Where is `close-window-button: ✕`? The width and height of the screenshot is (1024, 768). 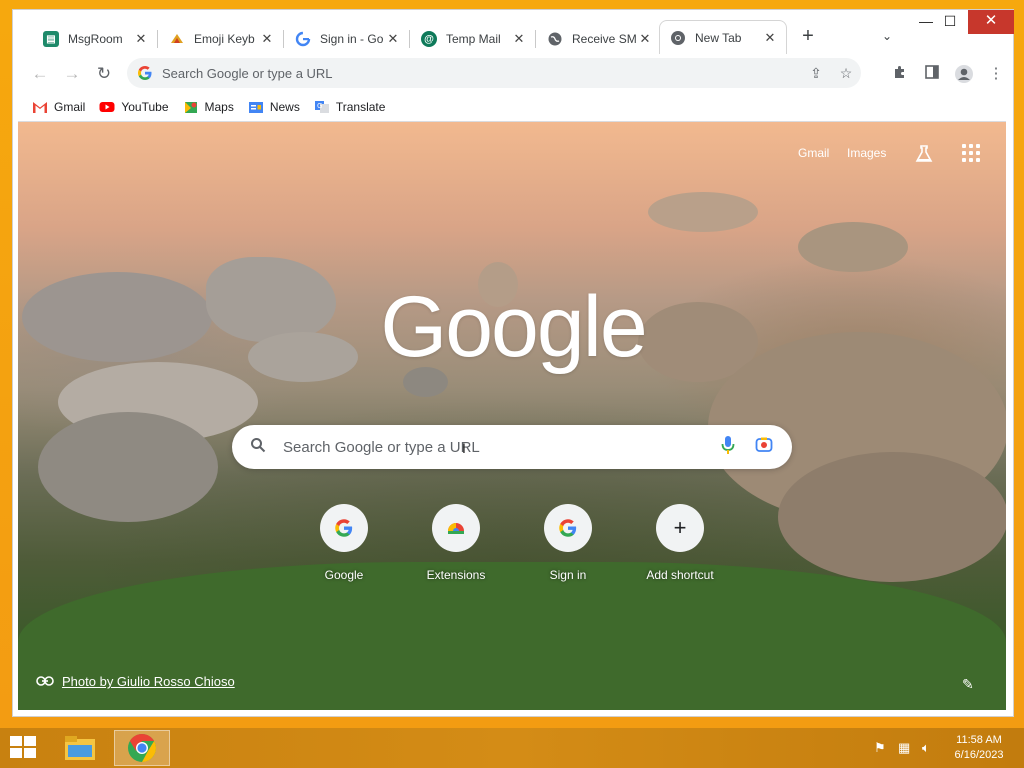 close-window-button: ✕ is located at coordinates (991, 22).